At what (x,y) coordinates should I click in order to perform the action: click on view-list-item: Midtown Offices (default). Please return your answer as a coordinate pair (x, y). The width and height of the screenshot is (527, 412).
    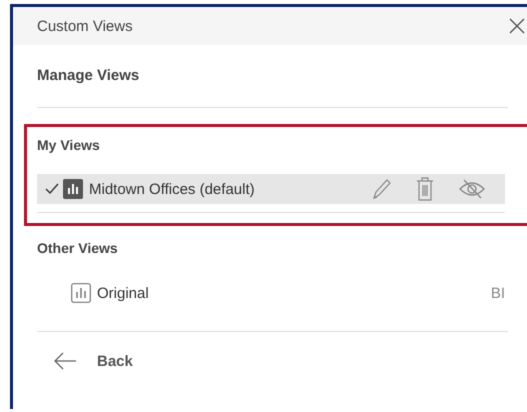
    Looking at the image, I should click on (271, 189).